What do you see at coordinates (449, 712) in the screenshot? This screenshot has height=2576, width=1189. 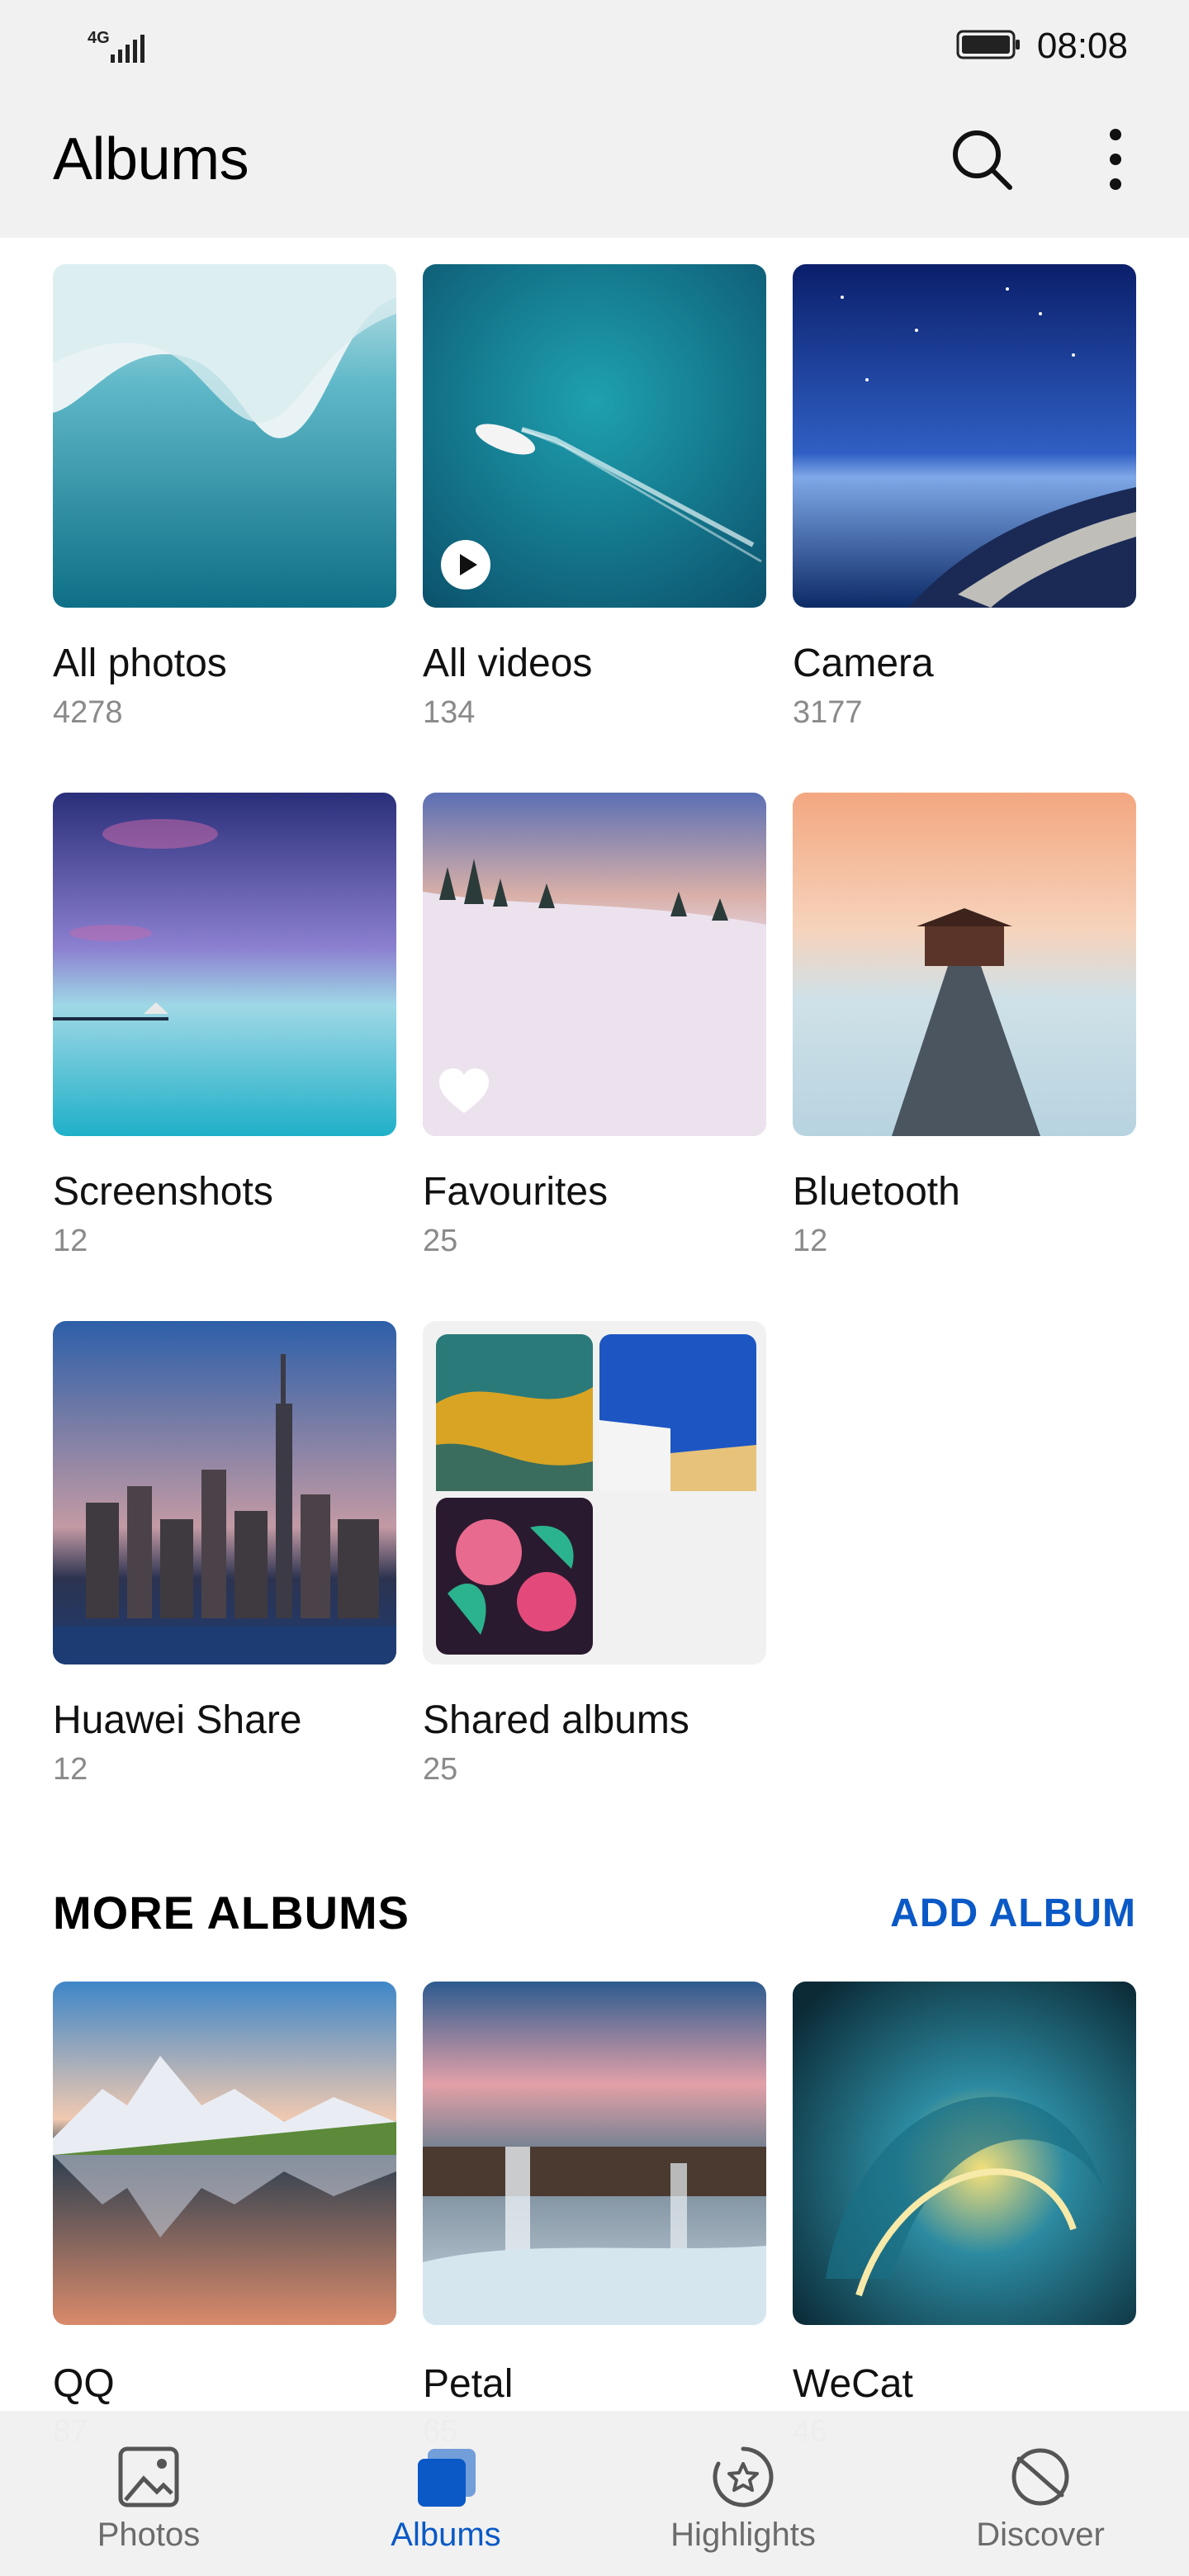 I see `album-count: 134` at bounding box center [449, 712].